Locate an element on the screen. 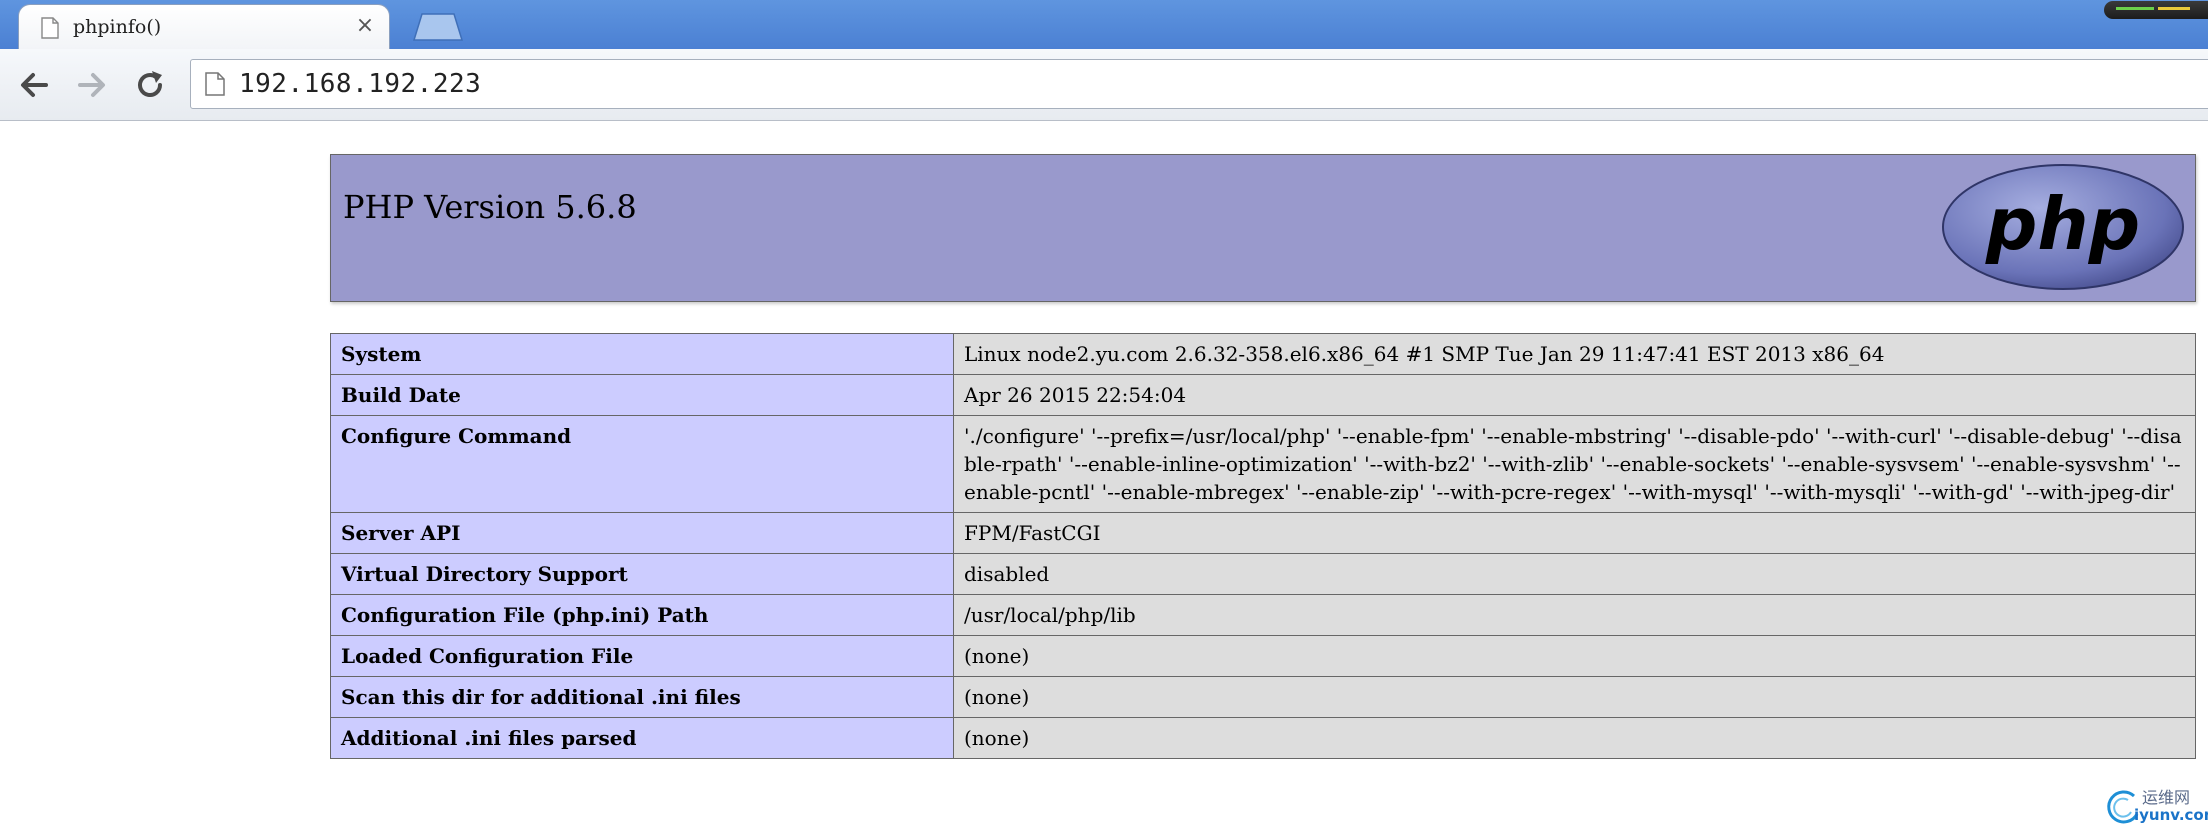  address-url: 192.168.192.223 is located at coordinates (360, 84).